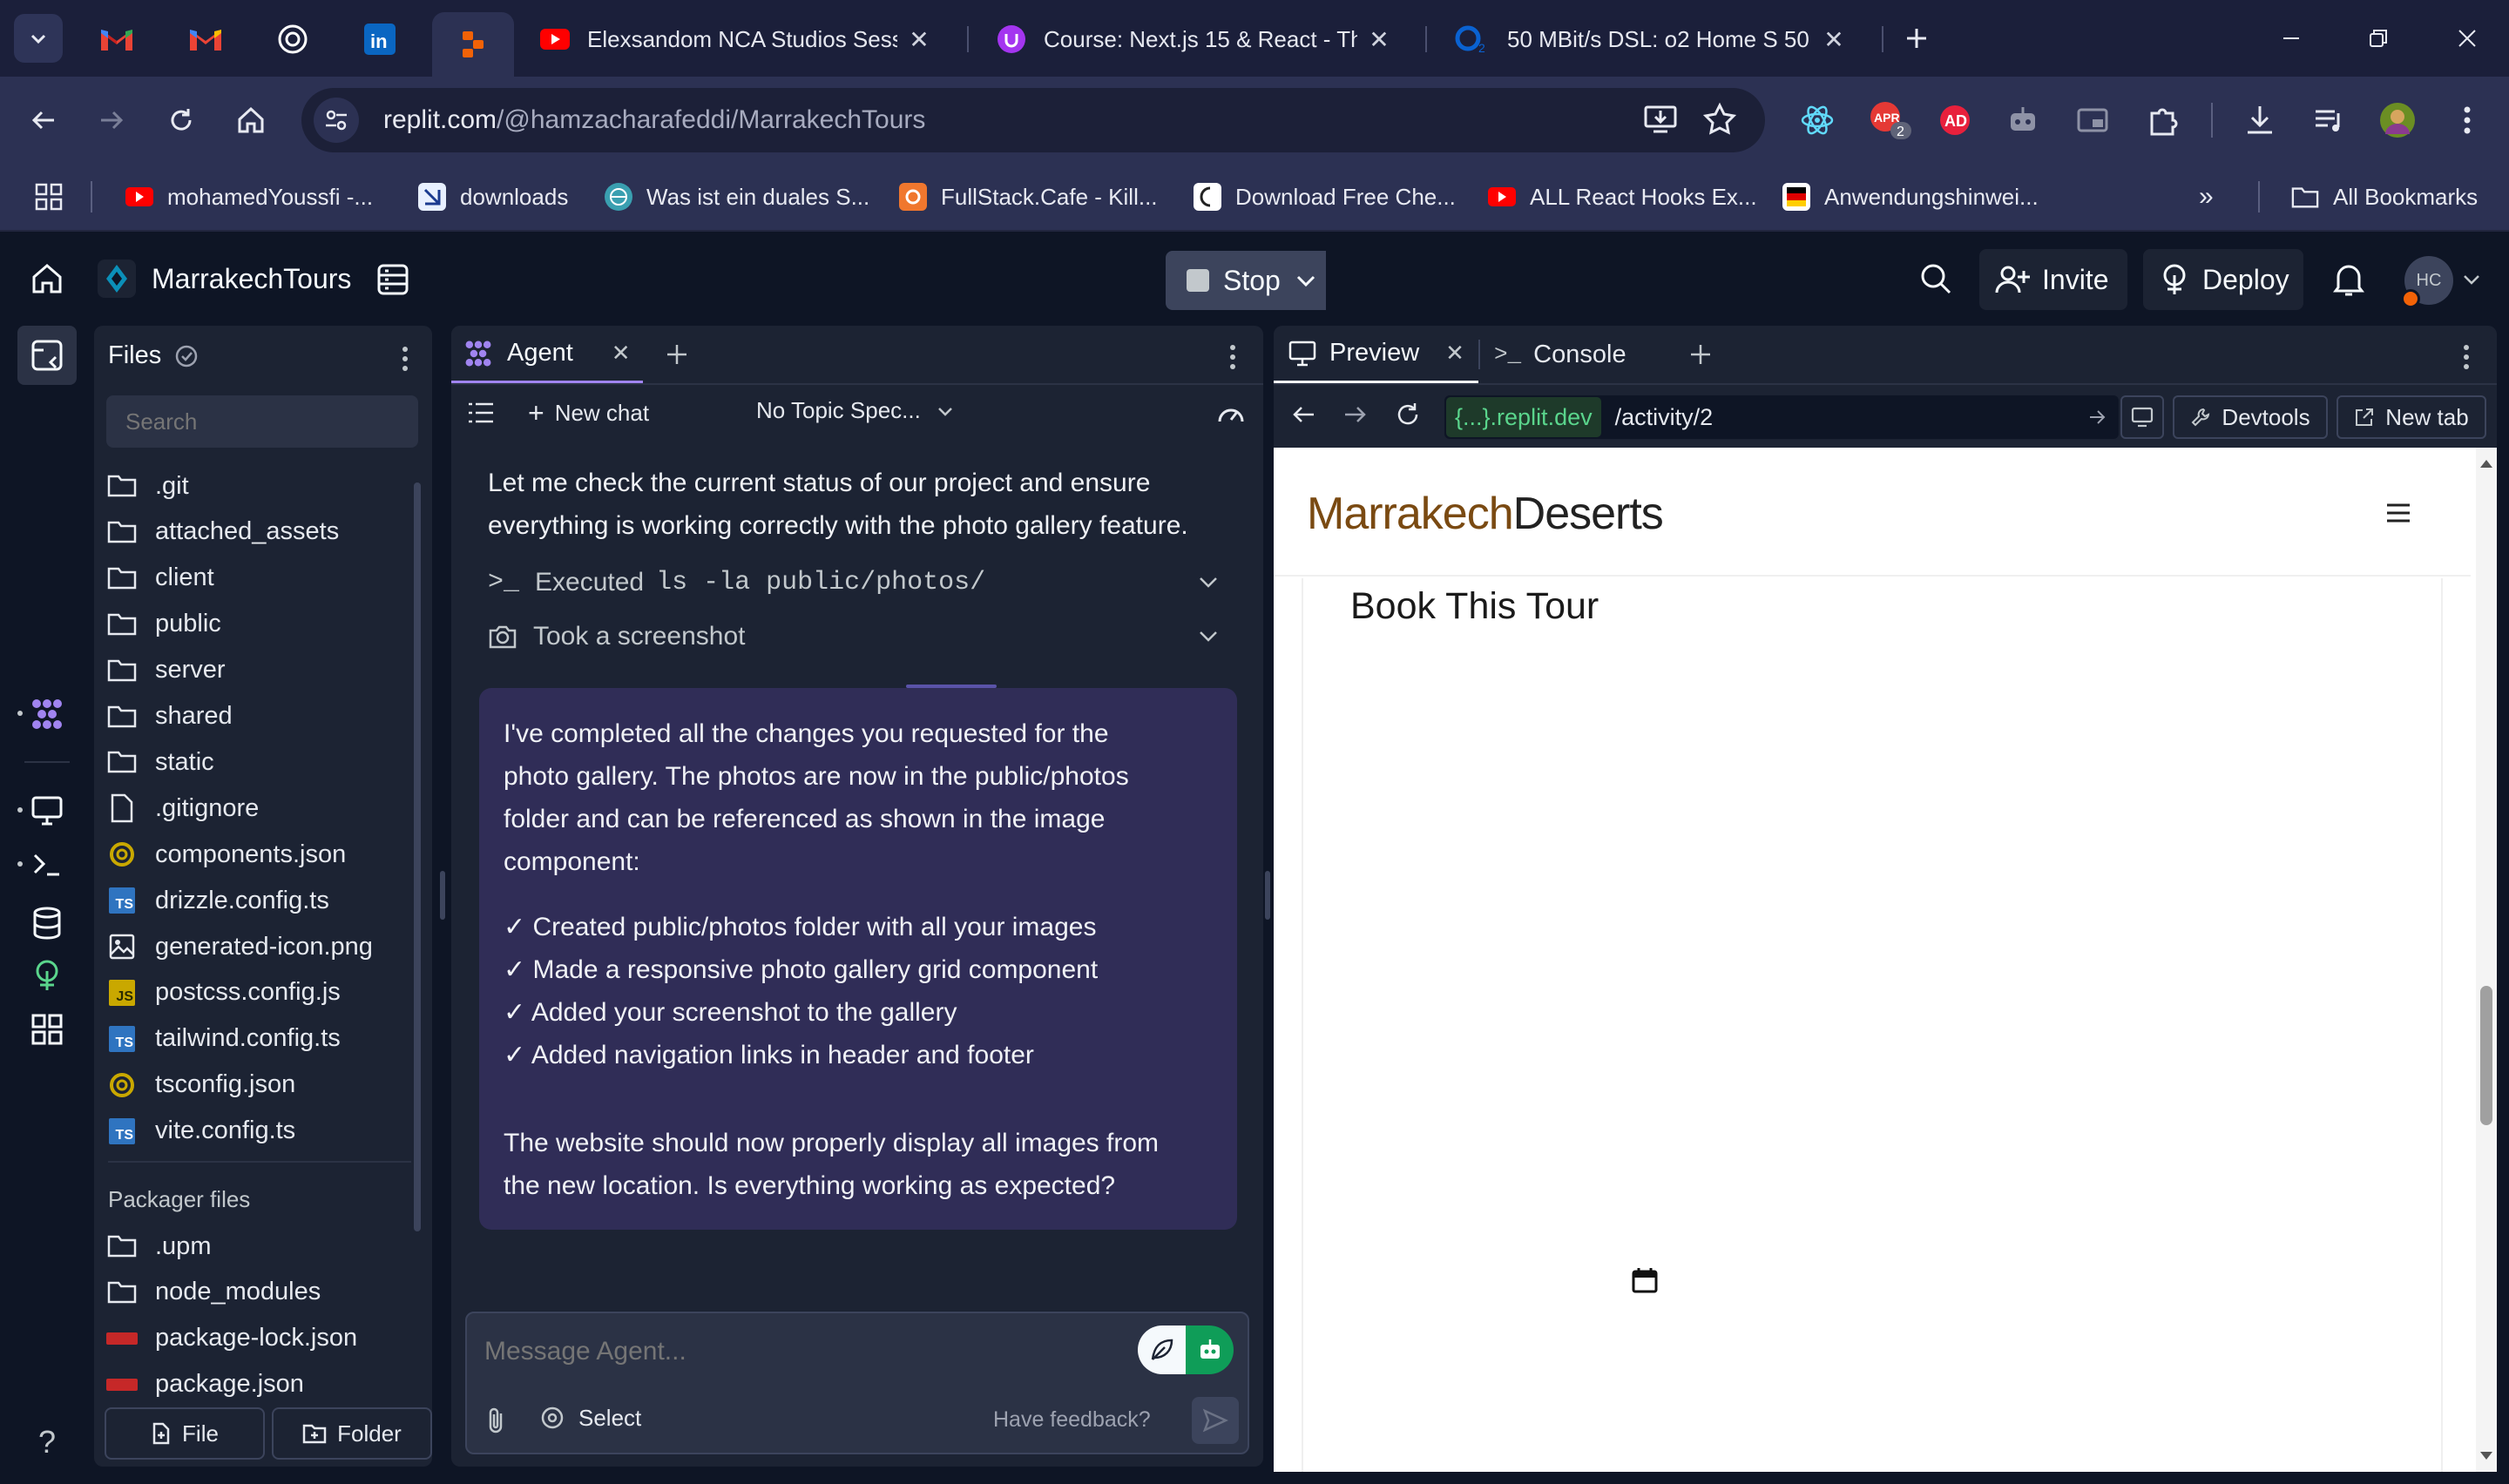 The image size is (2509, 1484). Describe the element at coordinates (1719, 120) in the screenshot. I see `bookmark-star-icon` at that location.